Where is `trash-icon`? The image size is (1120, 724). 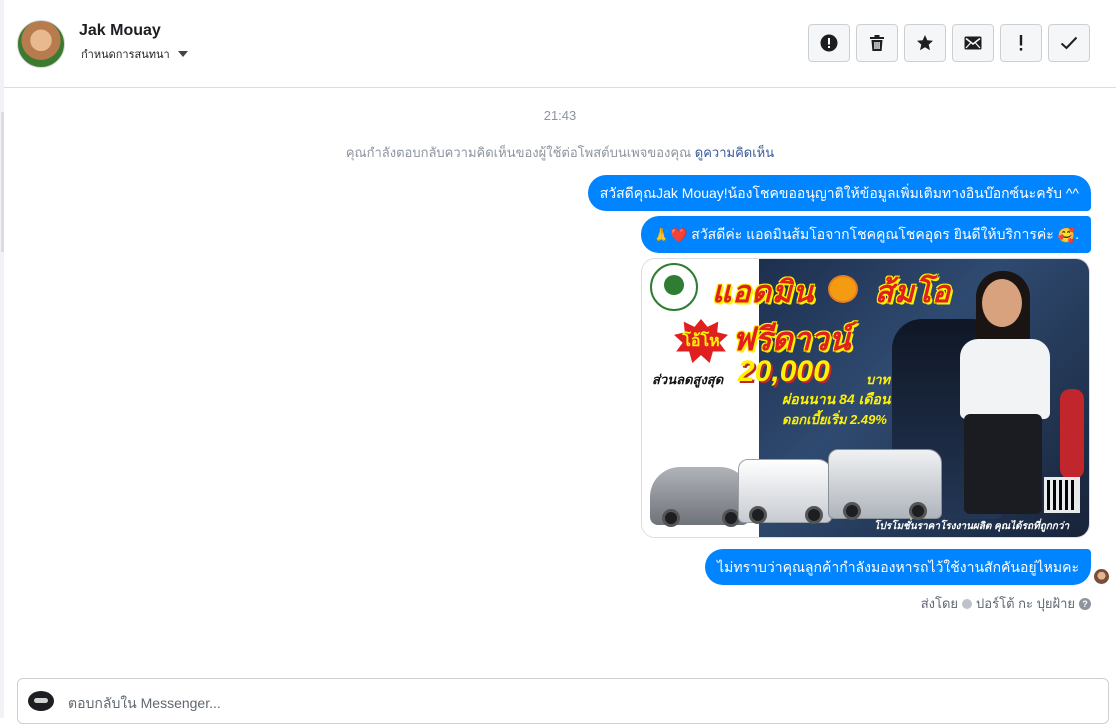 trash-icon is located at coordinates (877, 43).